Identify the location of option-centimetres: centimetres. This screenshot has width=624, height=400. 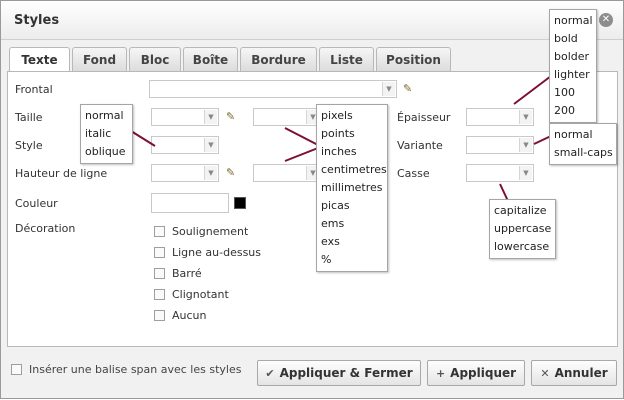
(354, 170).